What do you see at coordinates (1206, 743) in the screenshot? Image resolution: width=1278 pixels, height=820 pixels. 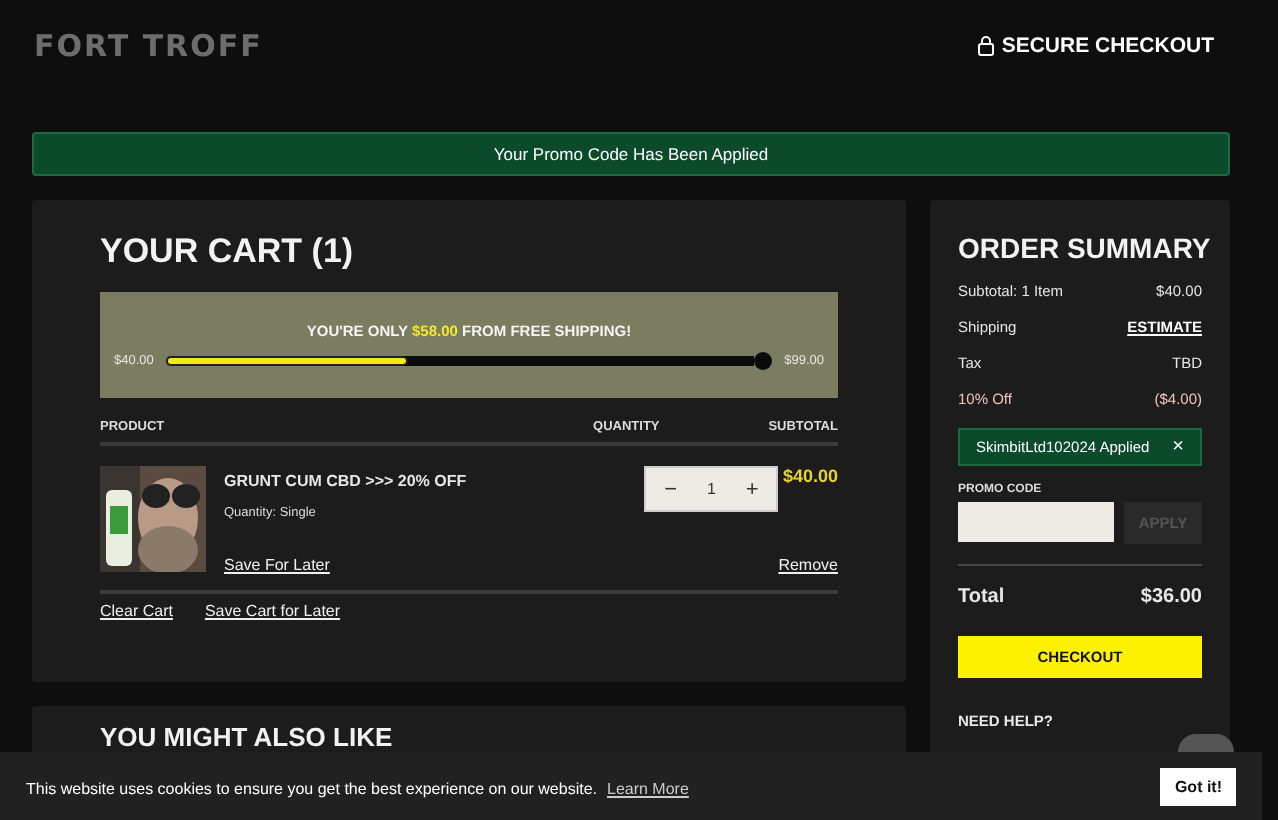 I see `chat-button` at bounding box center [1206, 743].